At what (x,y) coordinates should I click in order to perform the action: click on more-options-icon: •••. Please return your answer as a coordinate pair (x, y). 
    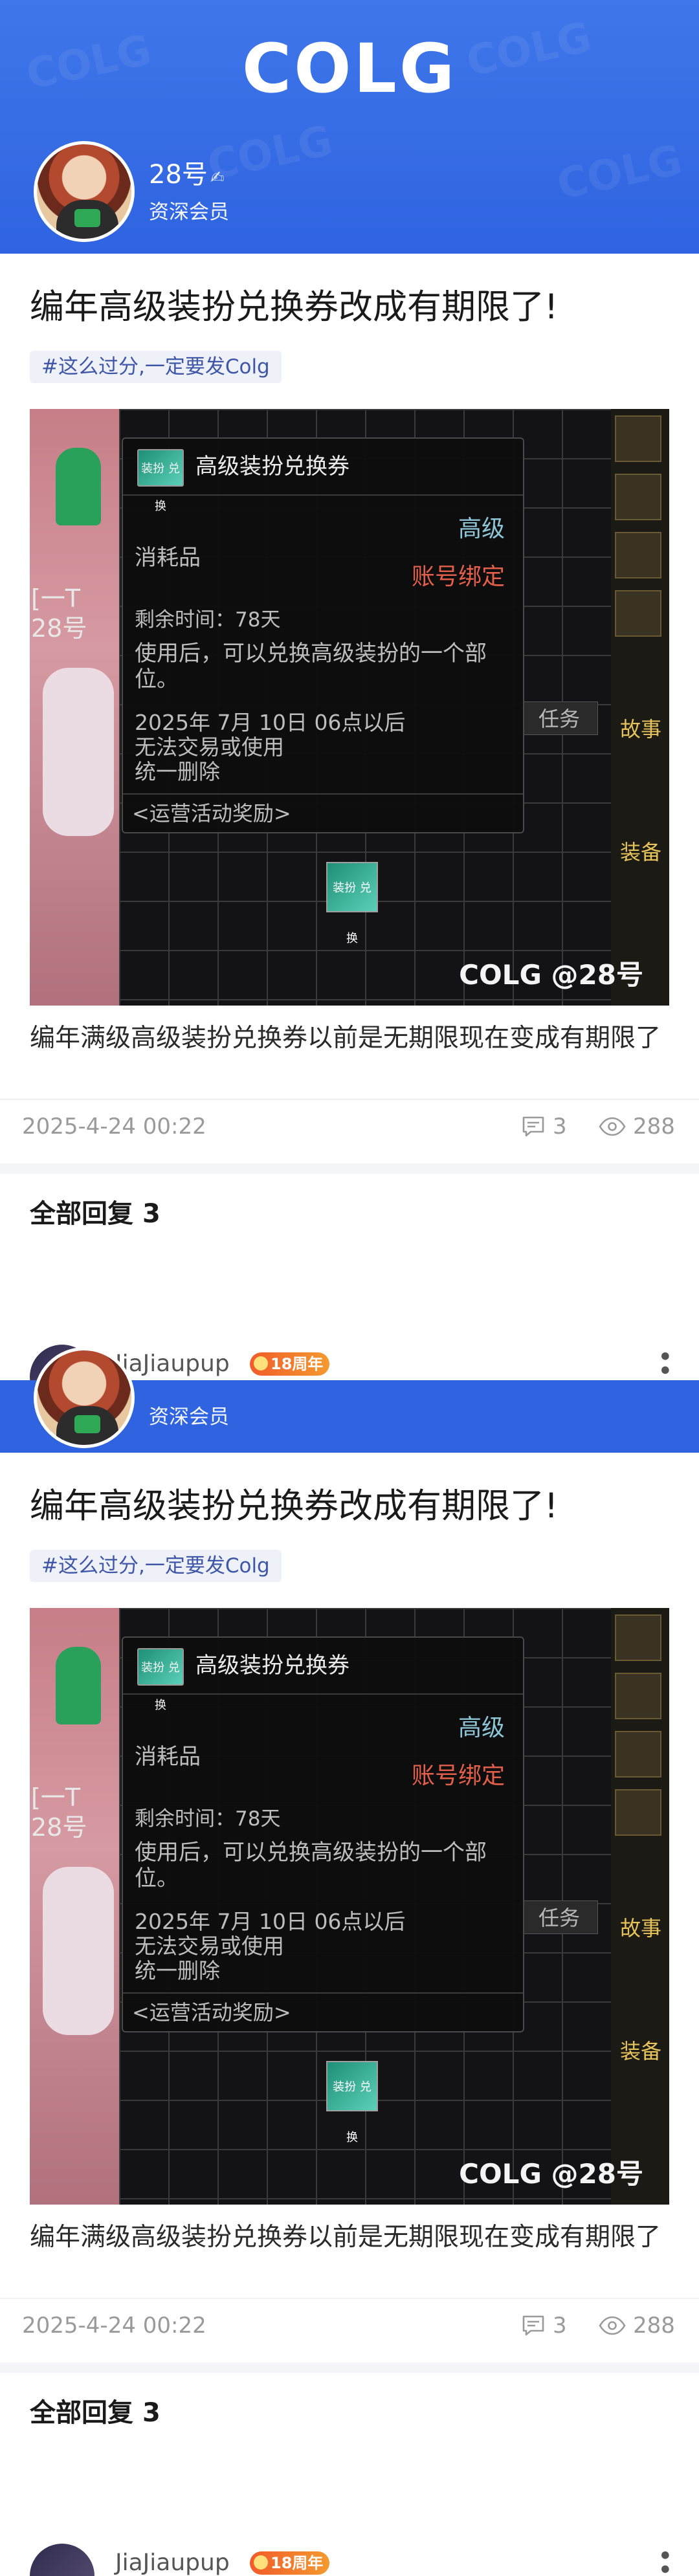
    Looking at the image, I should click on (664, 2562).